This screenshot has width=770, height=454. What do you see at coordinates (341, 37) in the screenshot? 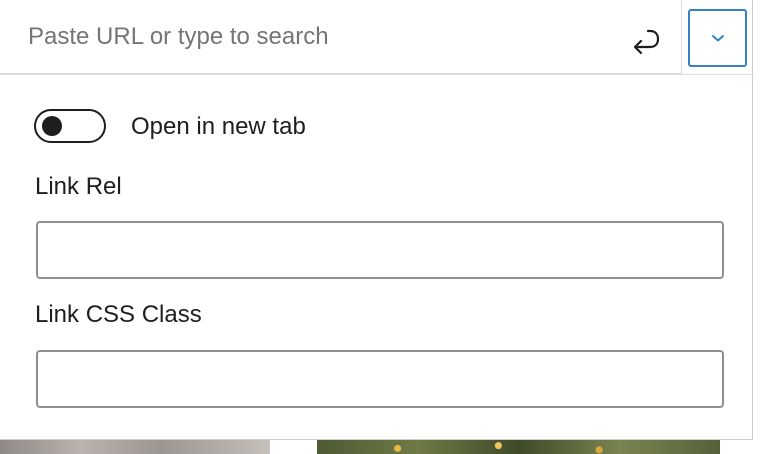
I see `url-search-input` at bounding box center [341, 37].